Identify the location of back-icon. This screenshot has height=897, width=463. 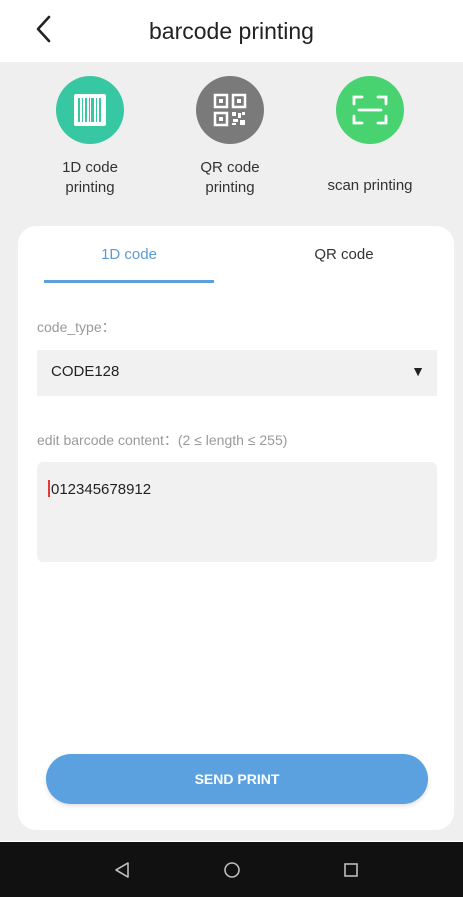
(122, 869).